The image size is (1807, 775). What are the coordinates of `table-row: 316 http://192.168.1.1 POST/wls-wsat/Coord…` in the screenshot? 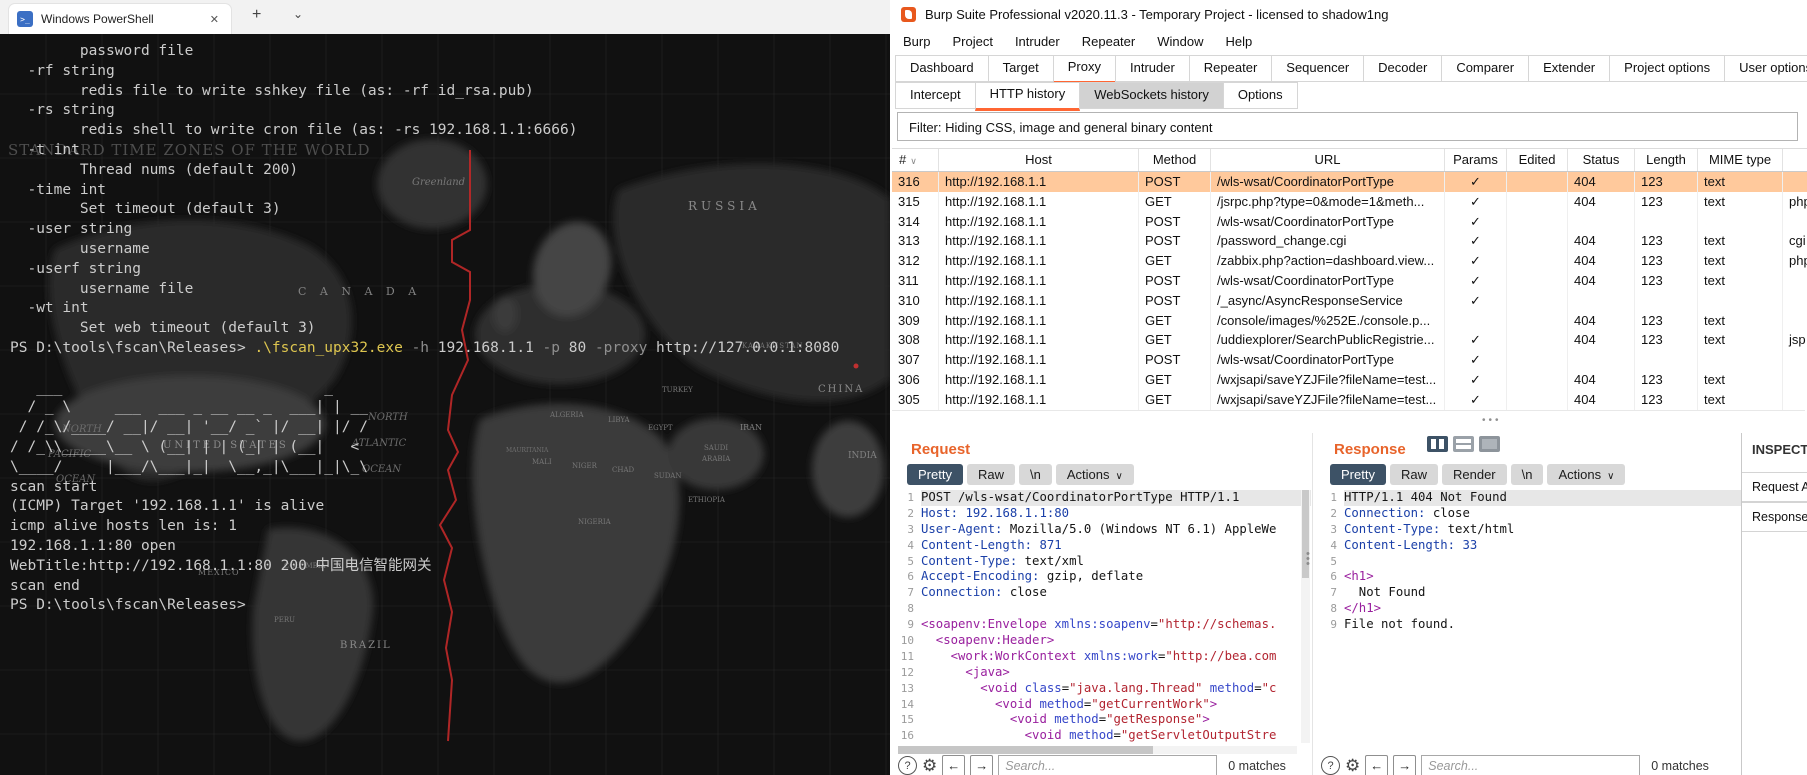 It's located at (1349, 182).